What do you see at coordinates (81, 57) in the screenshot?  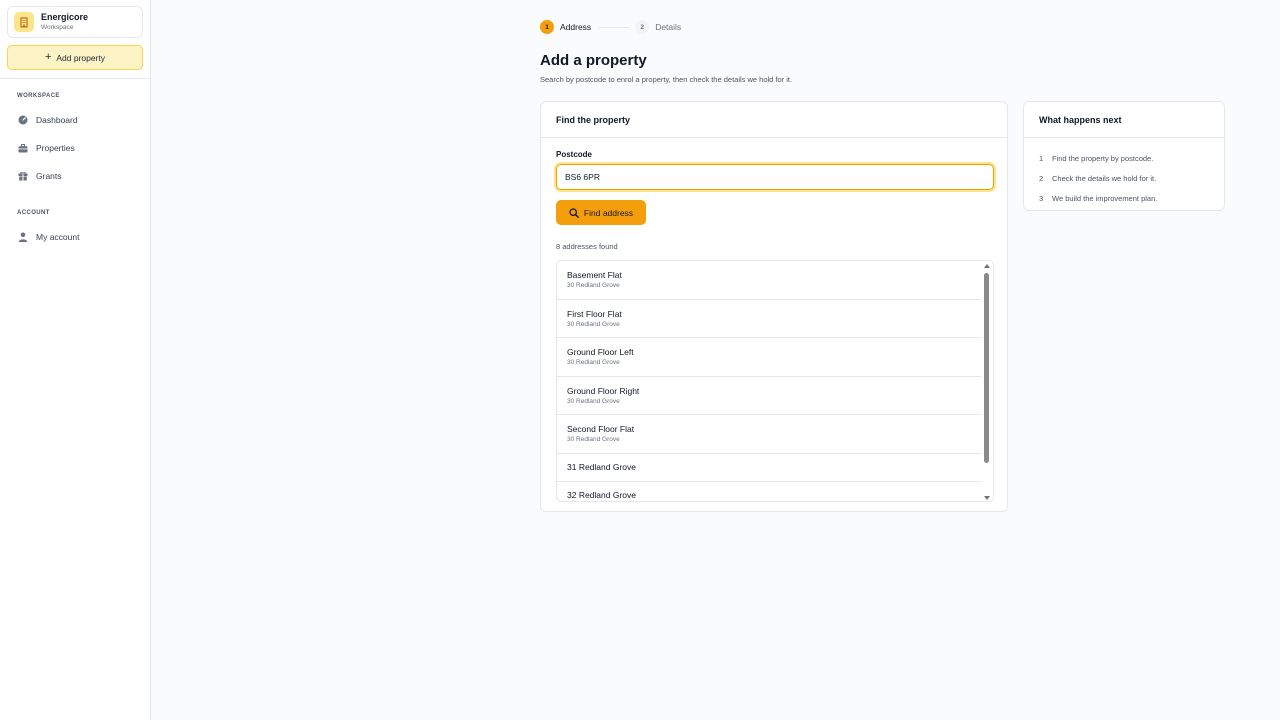 I see `add-property-label: Add property` at bounding box center [81, 57].